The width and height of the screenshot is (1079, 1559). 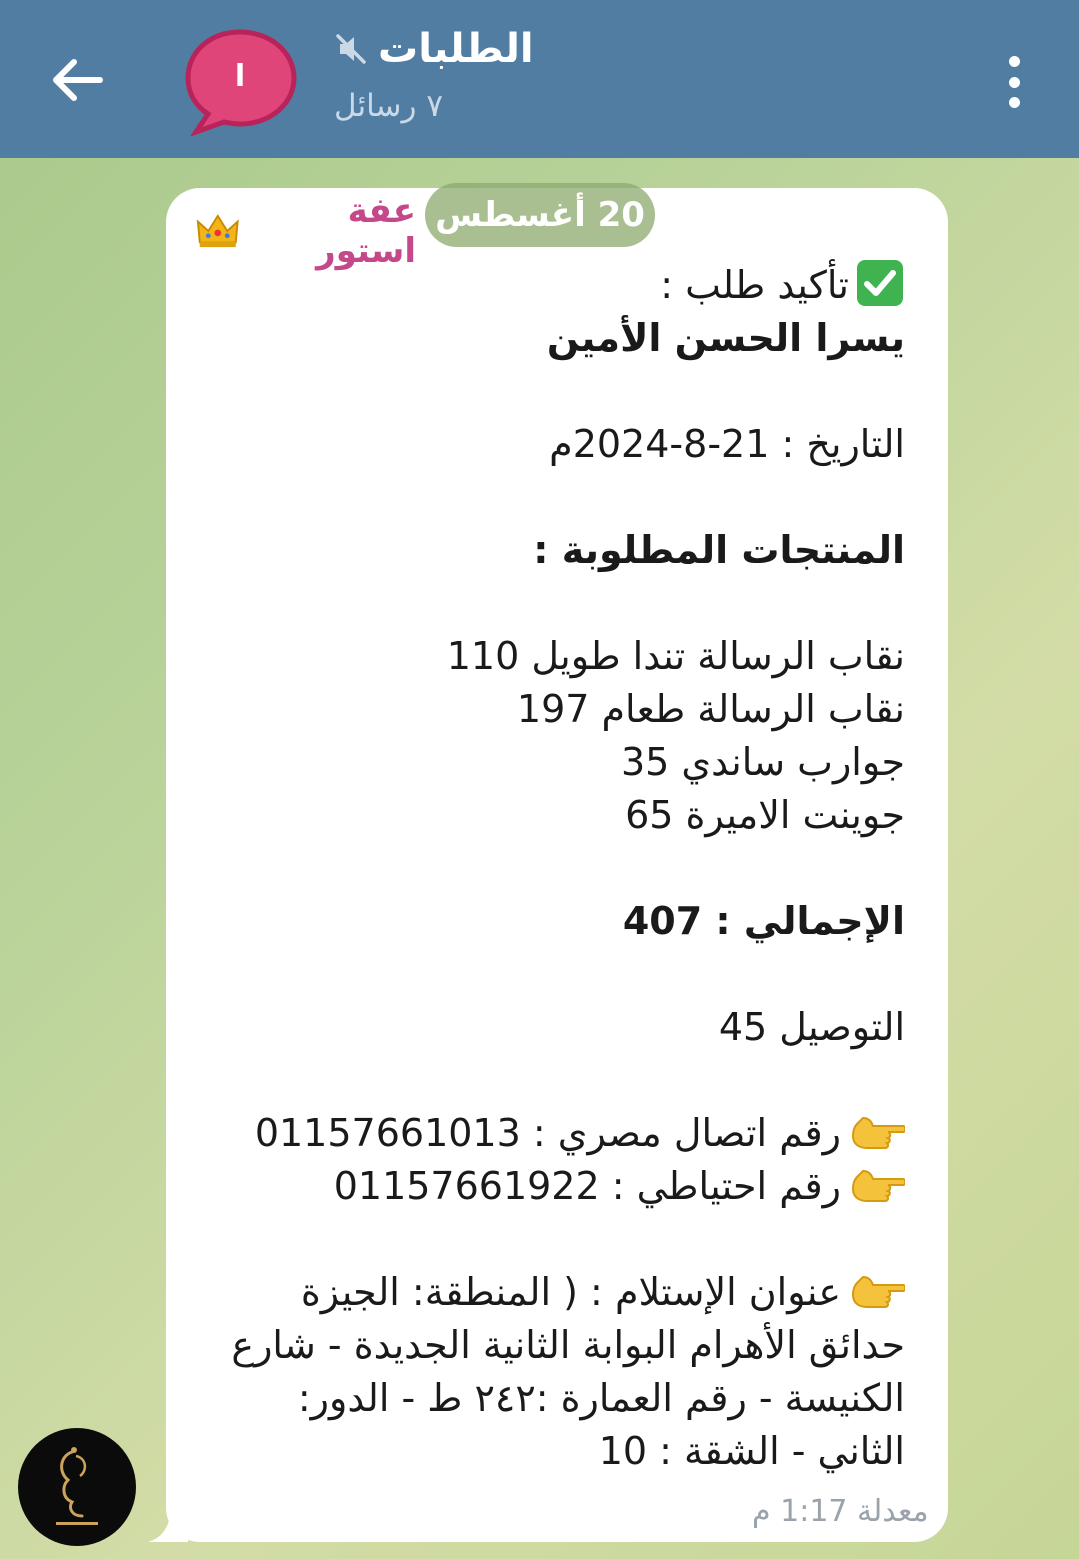 I want to click on arrow-left-icon, so click(x=78, y=80).